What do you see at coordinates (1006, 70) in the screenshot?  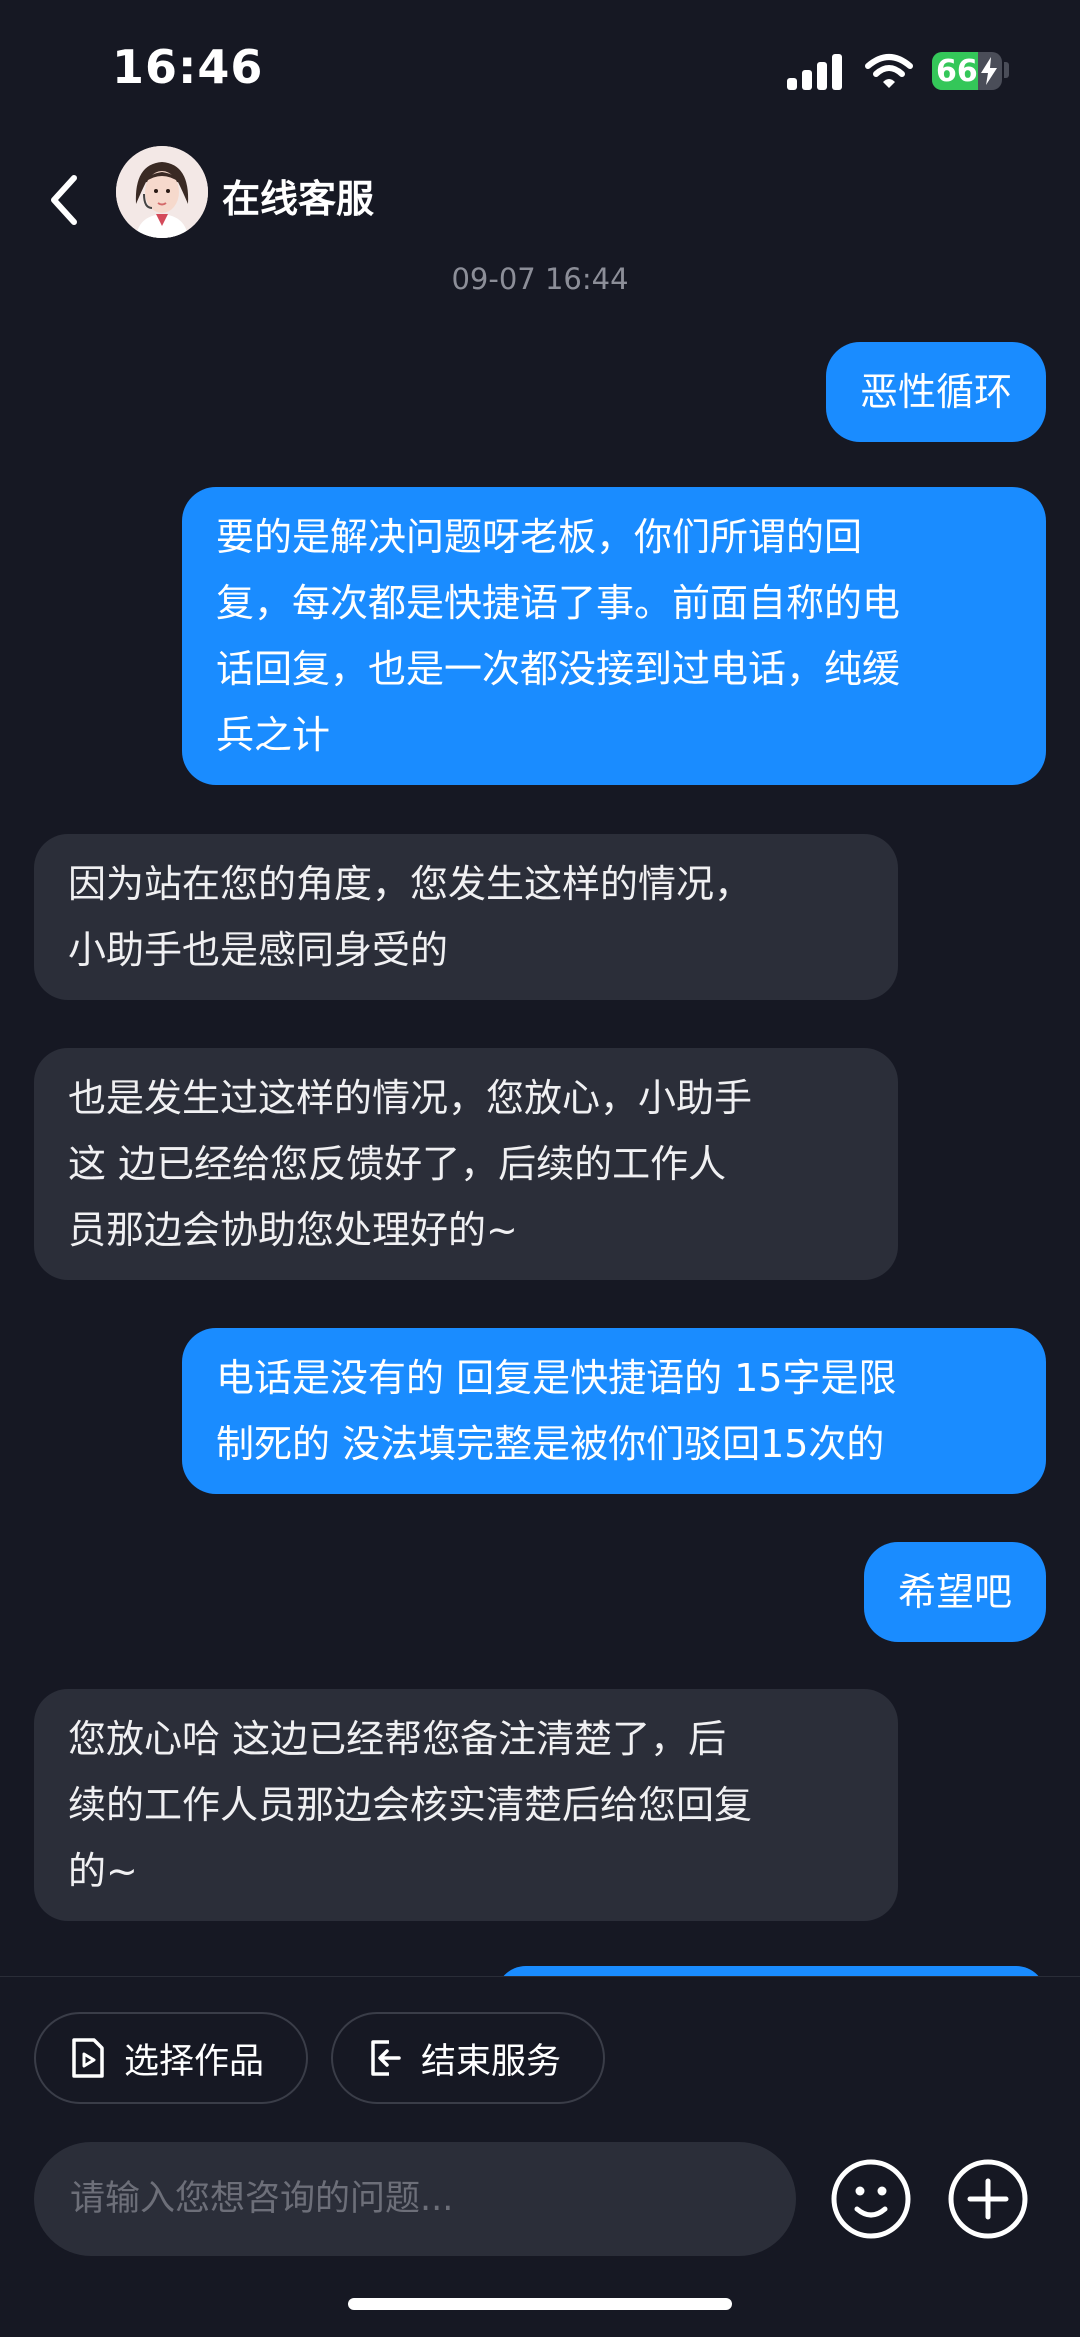 I see `battery-cap` at bounding box center [1006, 70].